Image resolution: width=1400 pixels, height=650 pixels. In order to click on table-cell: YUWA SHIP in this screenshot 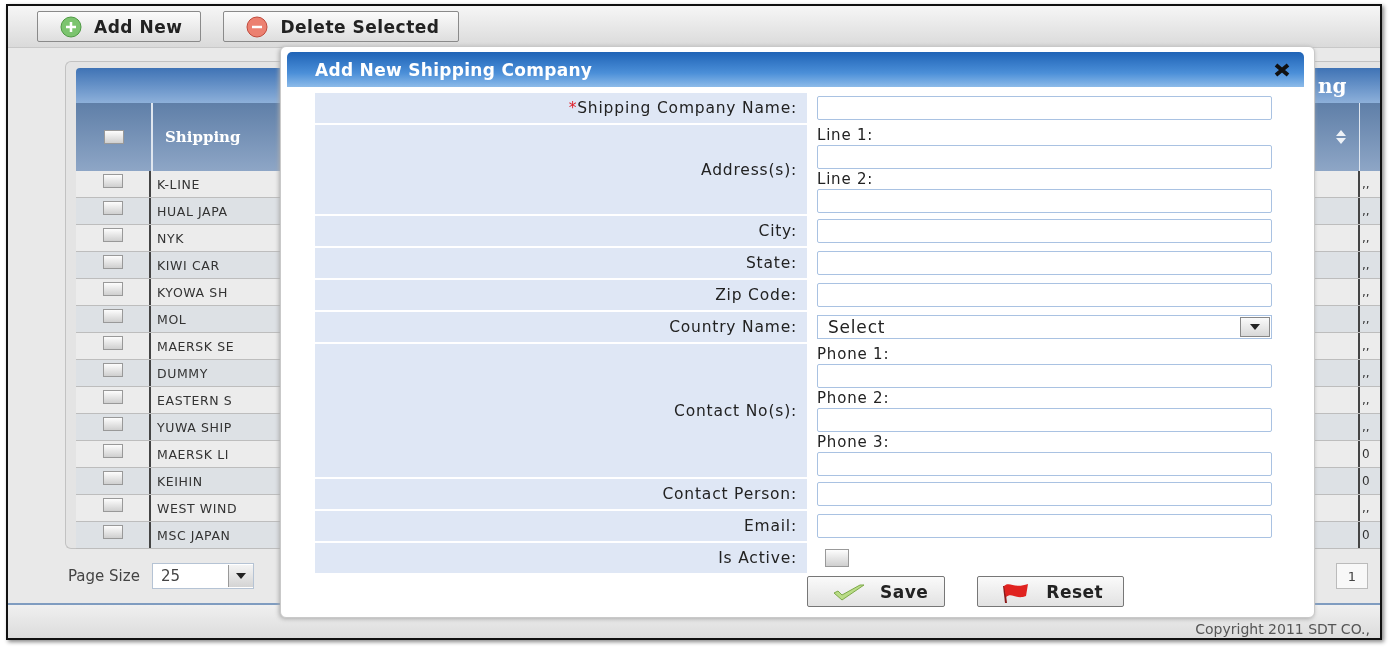, I will do `click(194, 427)`.